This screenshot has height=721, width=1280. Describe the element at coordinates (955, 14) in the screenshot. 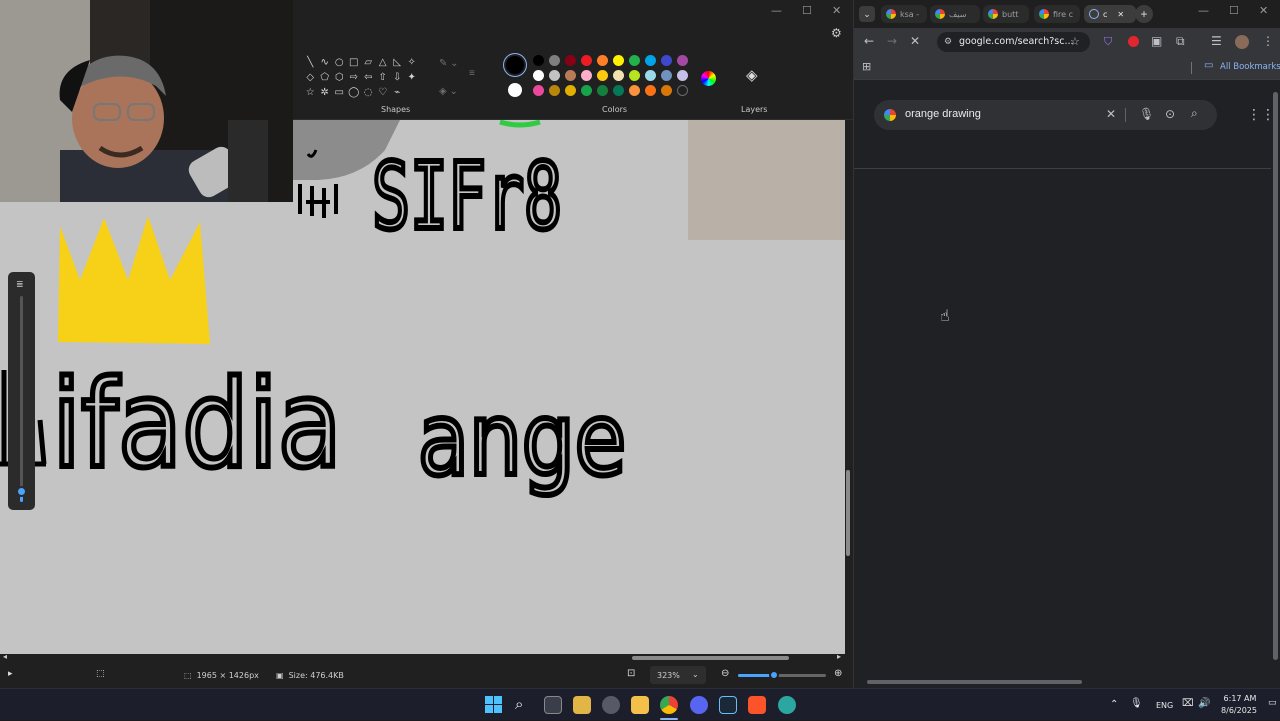

I see `tab-2: سيف` at that location.